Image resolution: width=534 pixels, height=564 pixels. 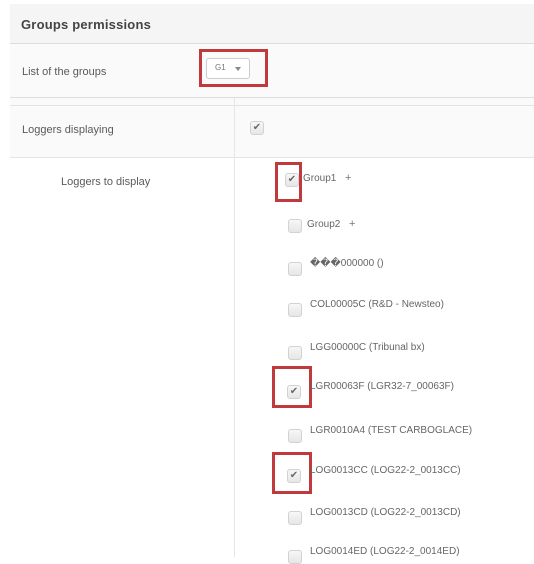 I want to click on column-divider, so click(x=234, y=327).